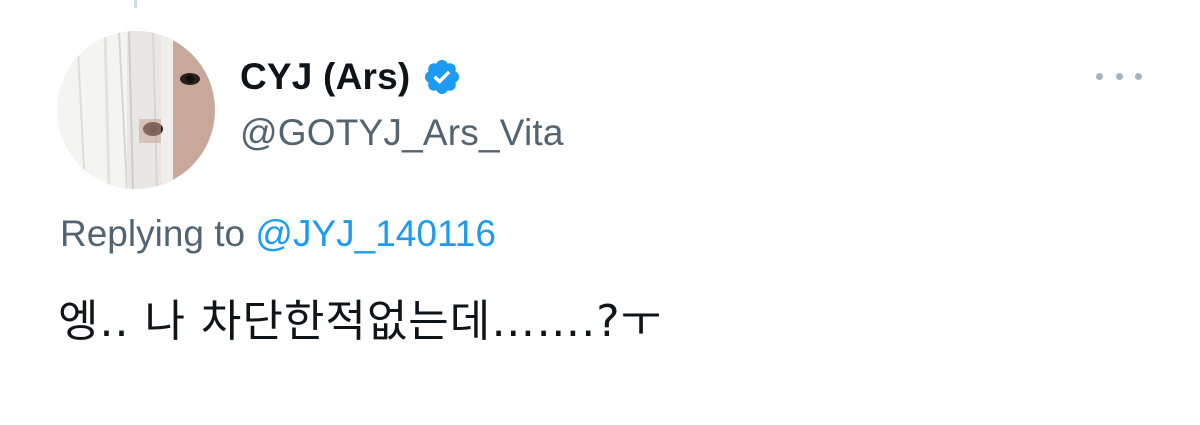 Image resolution: width=1200 pixels, height=425 pixels. What do you see at coordinates (325, 77) in the screenshot?
I see `author-display-name: CYJ (Ars)` at bounding box center [325, 77].